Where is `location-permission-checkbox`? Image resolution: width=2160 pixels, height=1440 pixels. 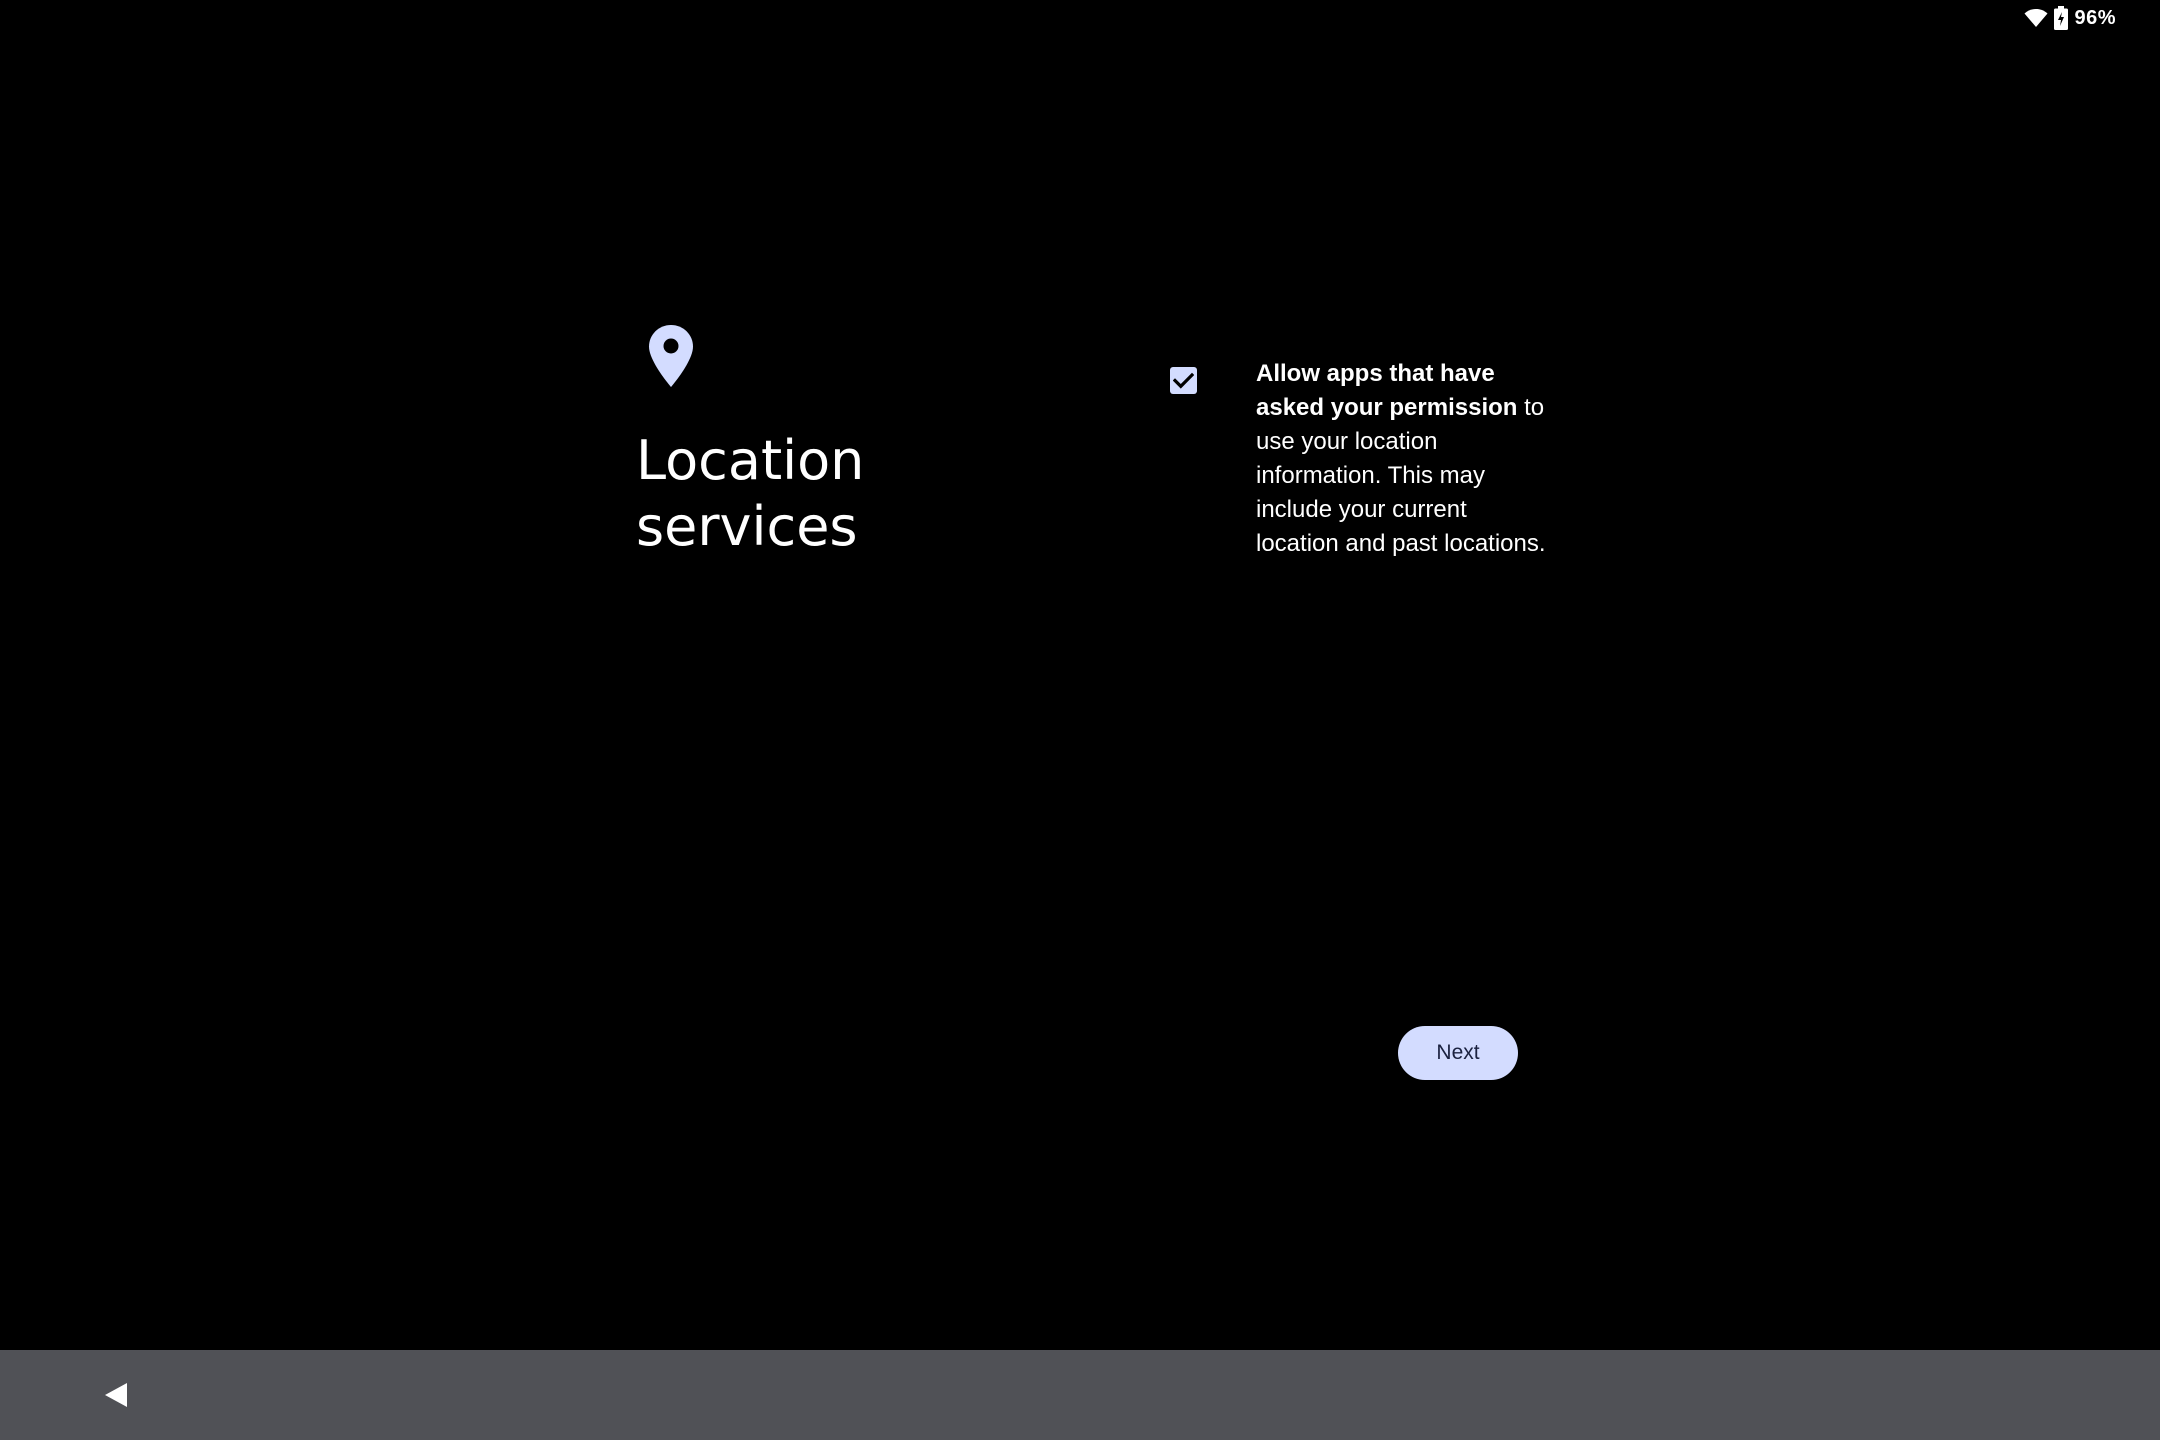
location-permission-checkbox is located at coordinates (1183, 380).